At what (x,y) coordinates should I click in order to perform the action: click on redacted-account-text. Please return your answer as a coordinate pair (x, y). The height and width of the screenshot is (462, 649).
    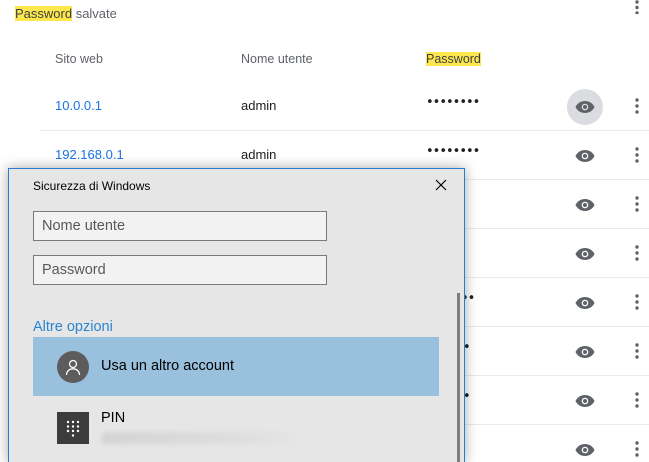
    Looking at the image, I should click on (201, 438).